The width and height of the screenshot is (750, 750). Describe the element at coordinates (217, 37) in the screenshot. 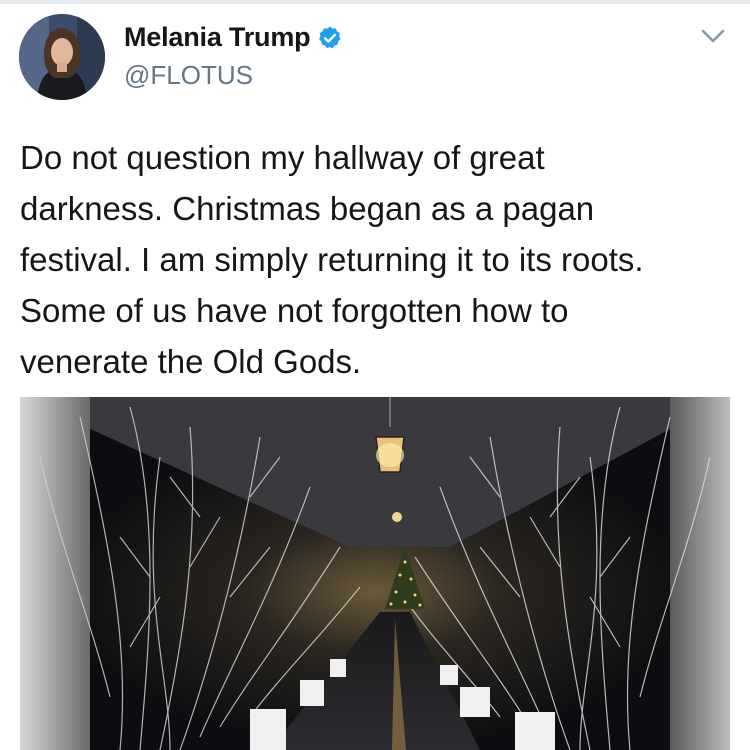

I see `display-name: Melania Trump` at that location.